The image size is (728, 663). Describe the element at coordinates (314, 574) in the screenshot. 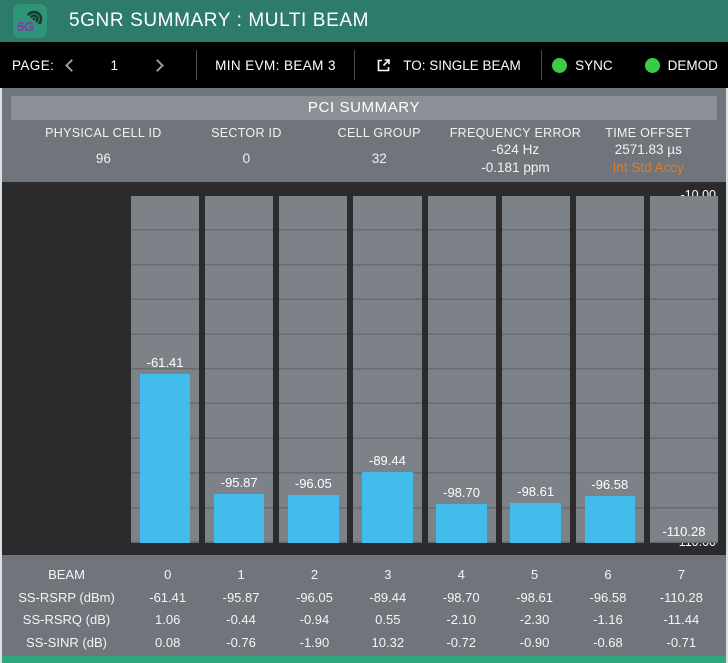

I see `table-cell: 2` at that location.